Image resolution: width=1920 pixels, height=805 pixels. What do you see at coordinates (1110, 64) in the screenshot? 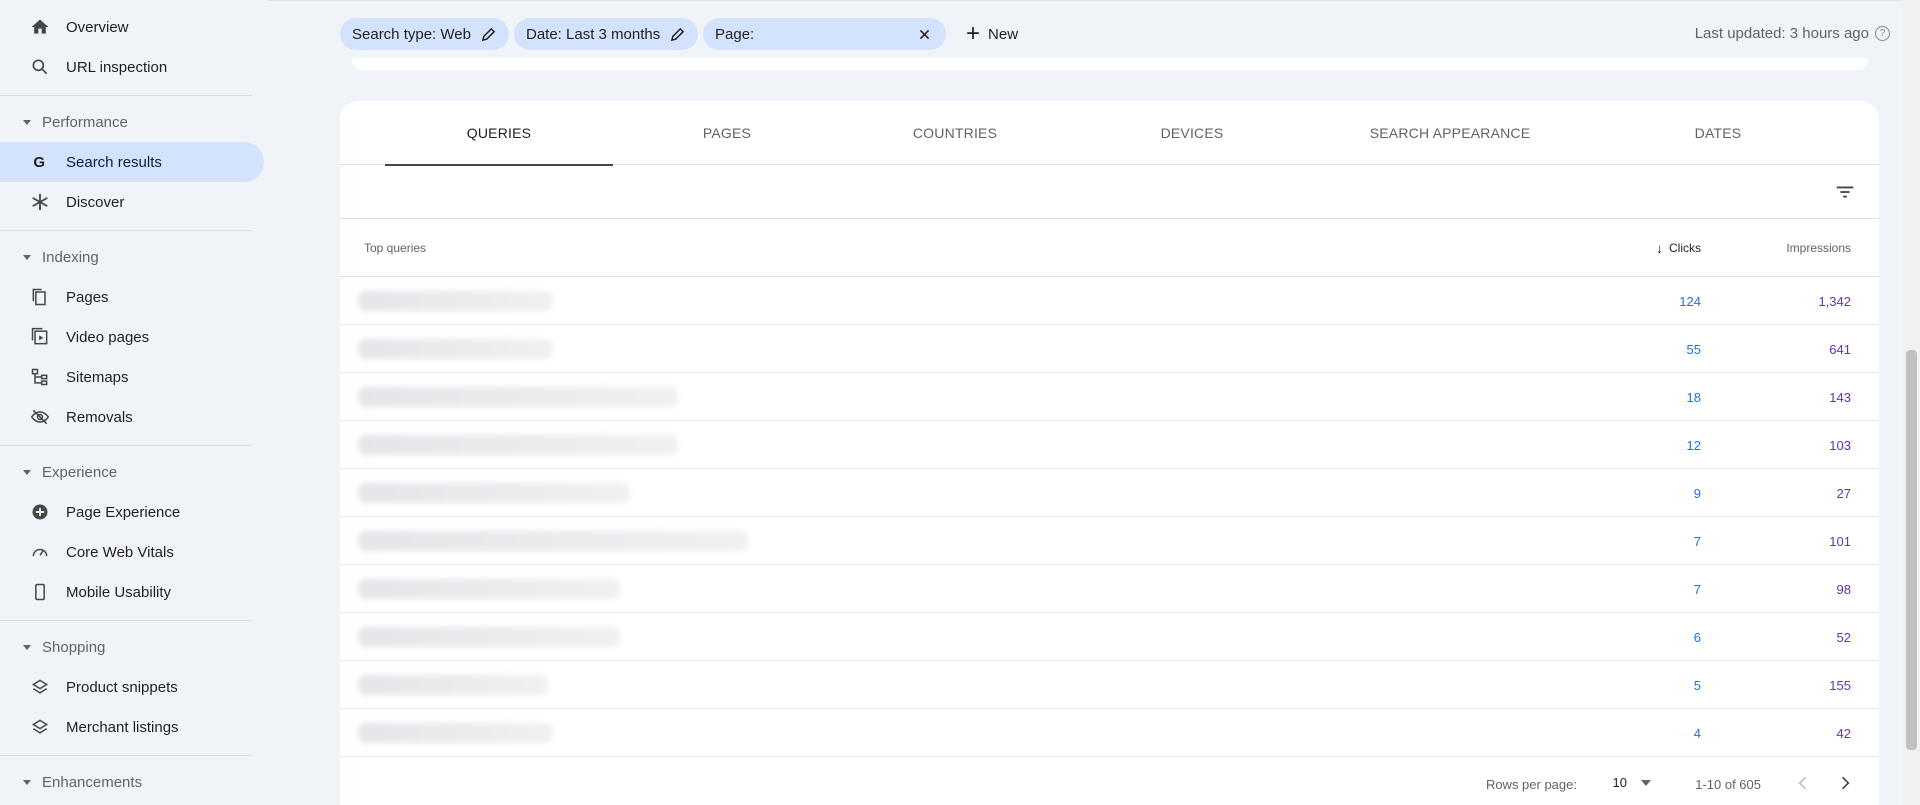
I see `chart-card-bottom` at bounding box center [1110, 64].